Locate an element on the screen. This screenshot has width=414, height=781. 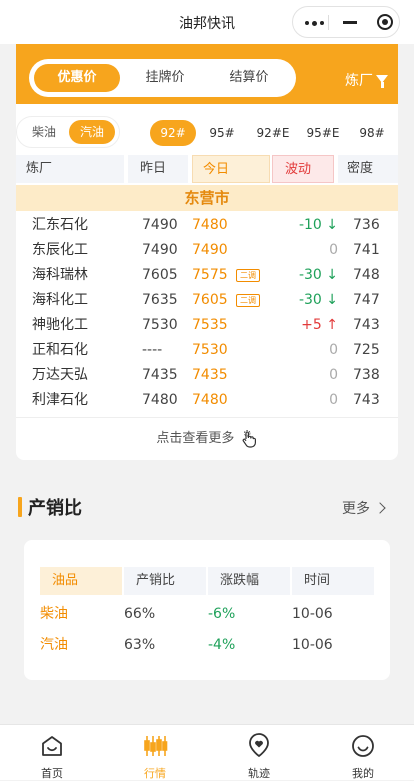
ratio-product: 汽油 is located at coordinates (54, 645).